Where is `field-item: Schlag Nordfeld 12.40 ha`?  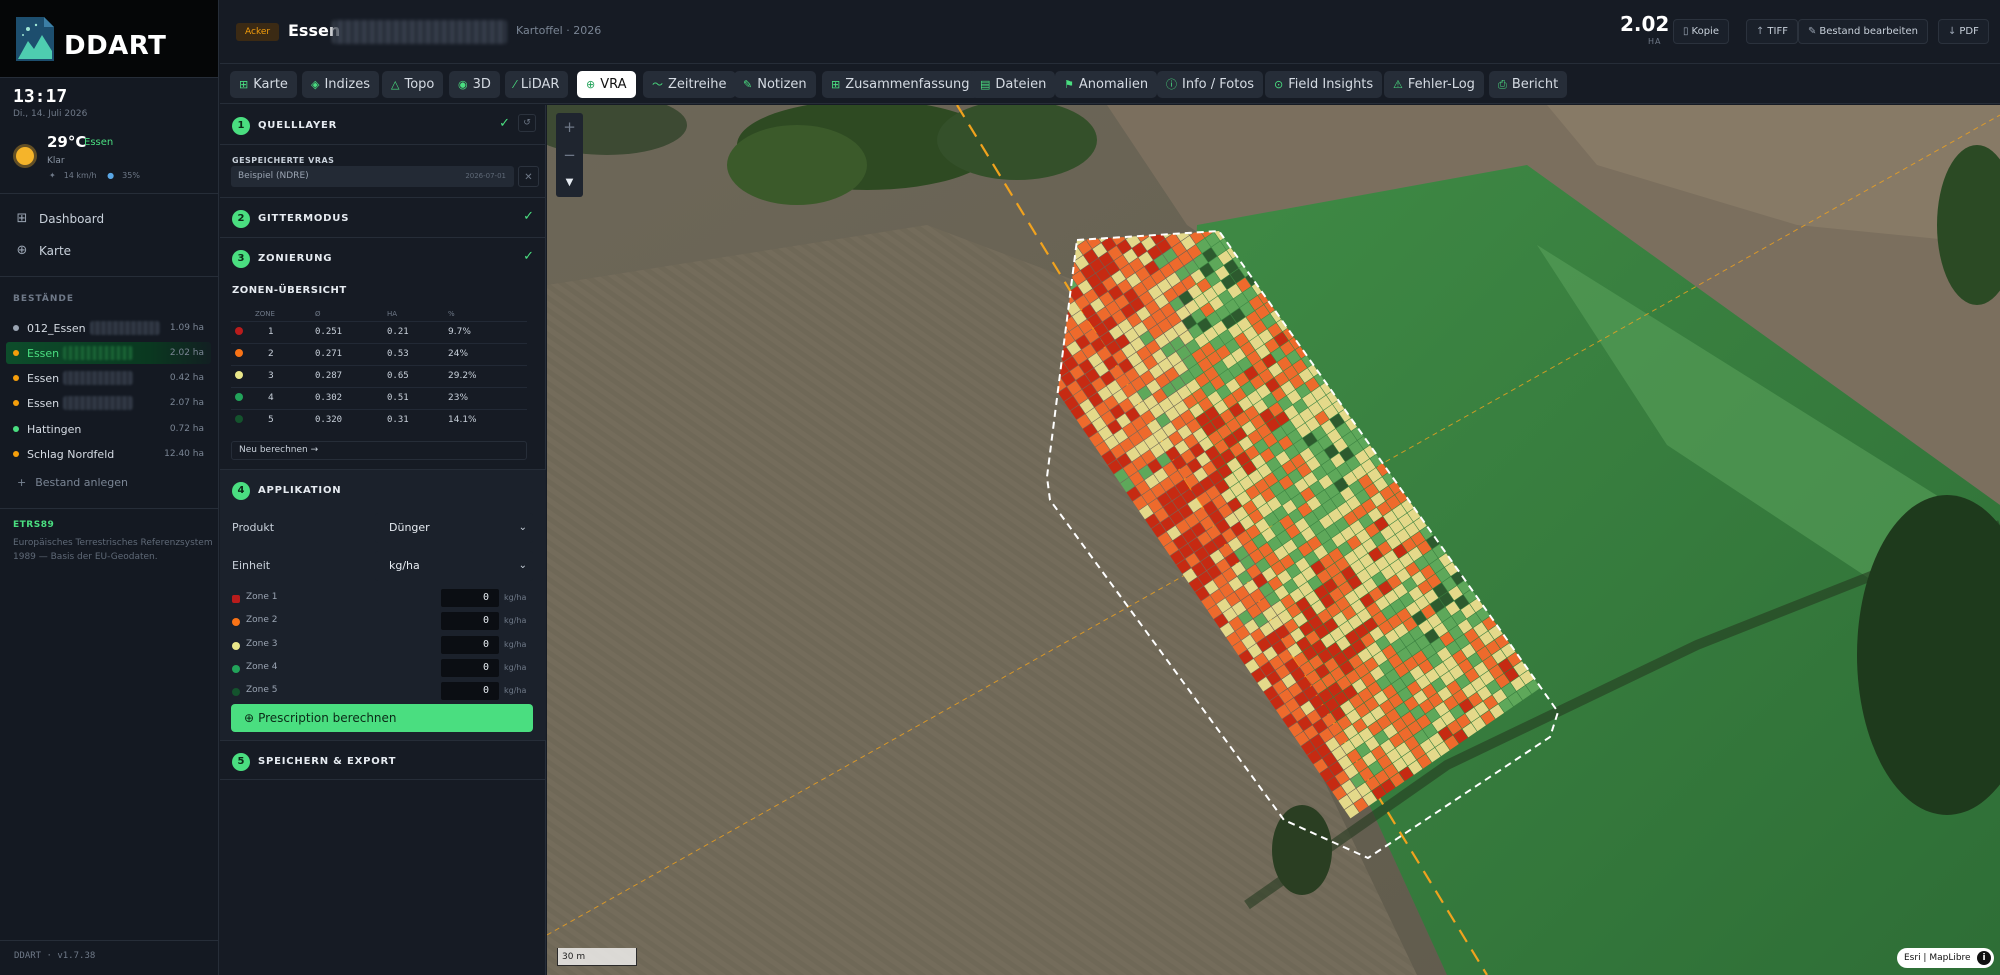 field-item: Schlag Nordfeld 12.40 ha is located at coordinates (108, 454).